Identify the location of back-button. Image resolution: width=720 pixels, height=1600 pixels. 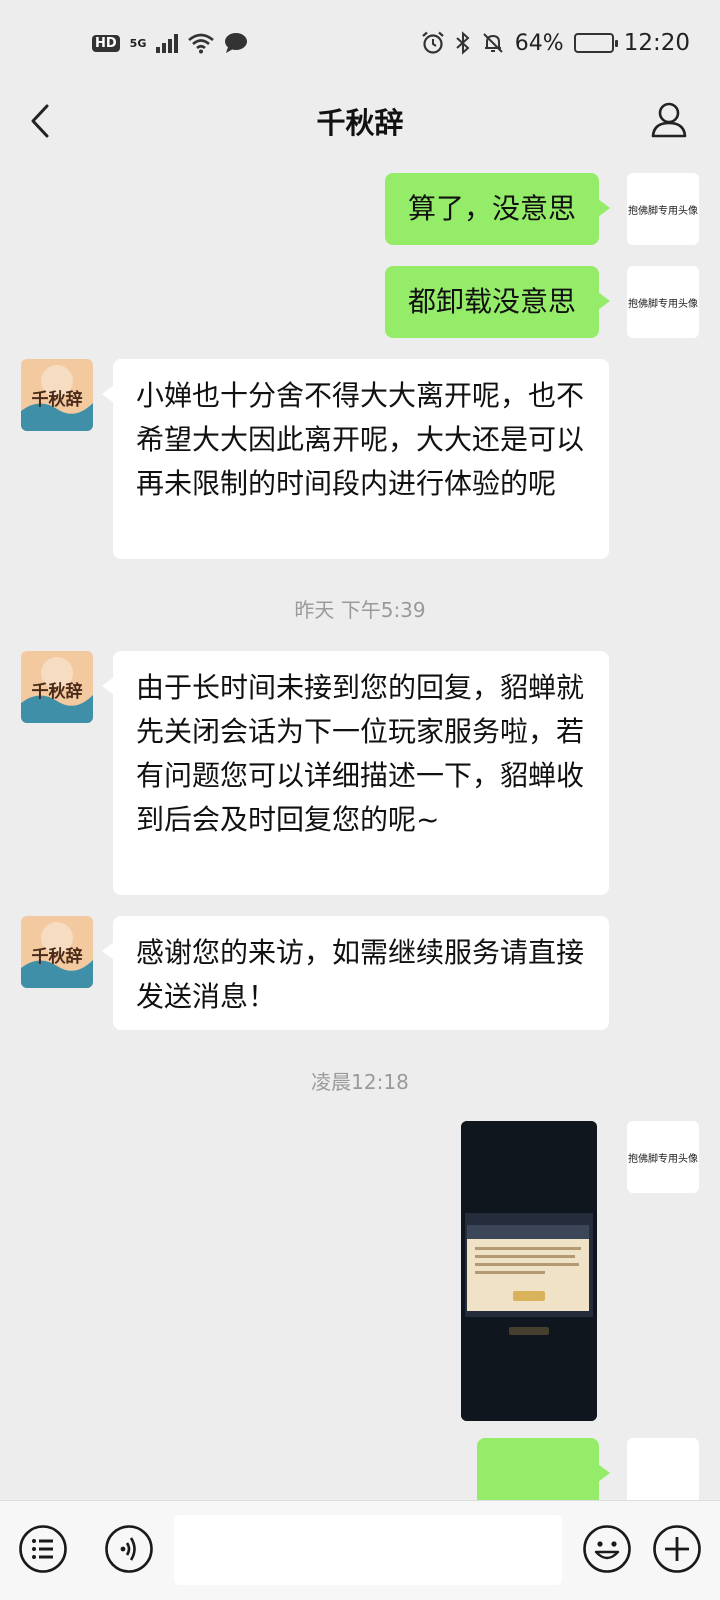
(40, 121).